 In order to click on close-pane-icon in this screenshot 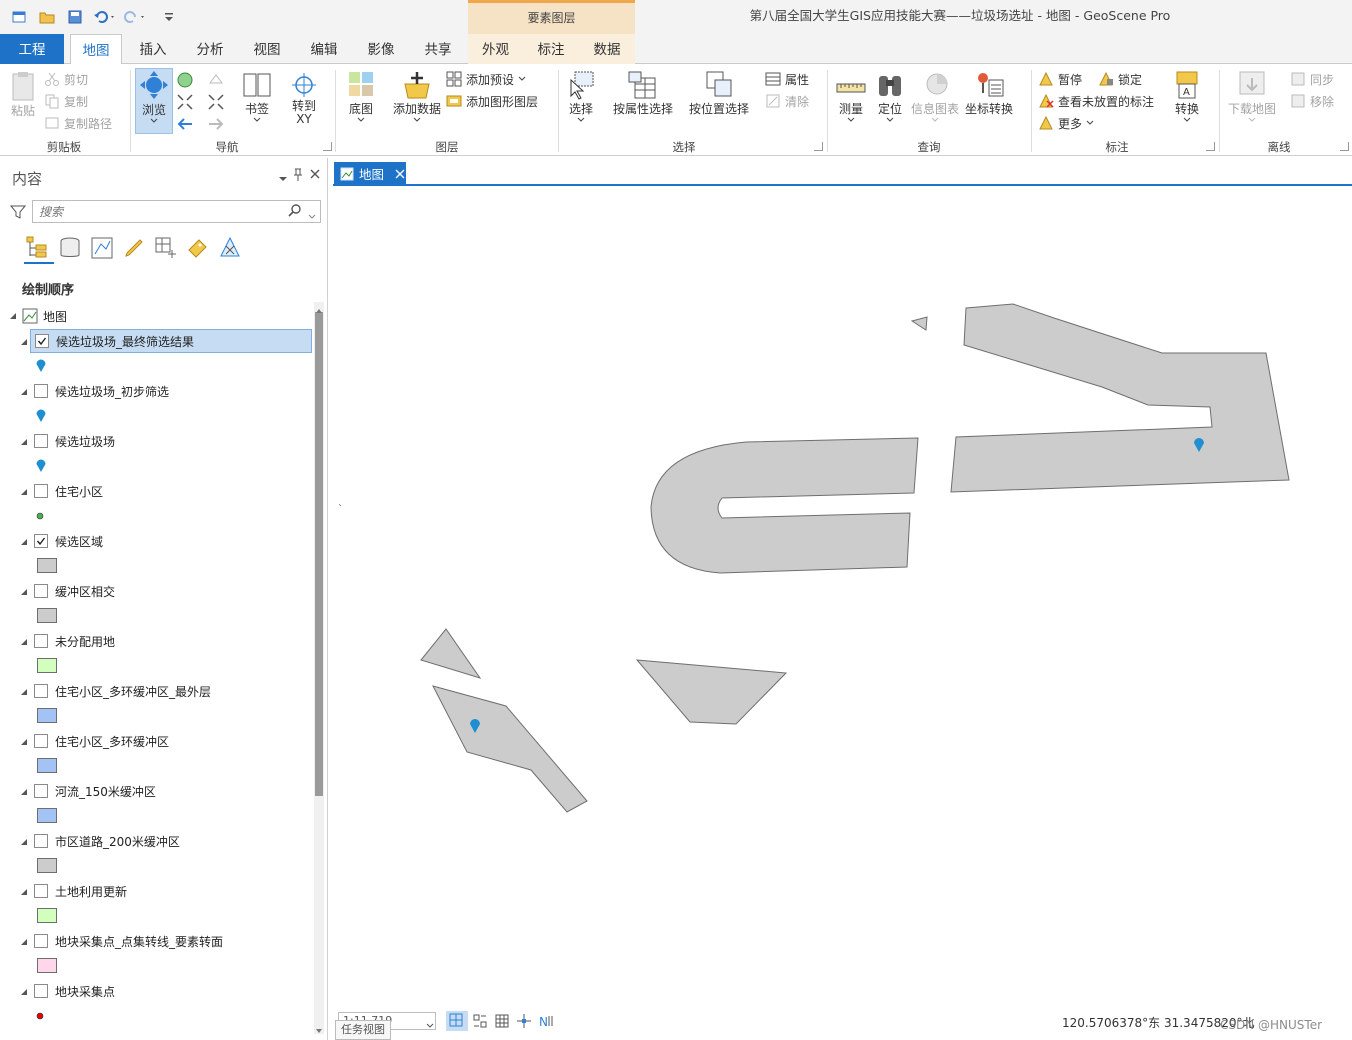, I will do `click(315, 175)`.